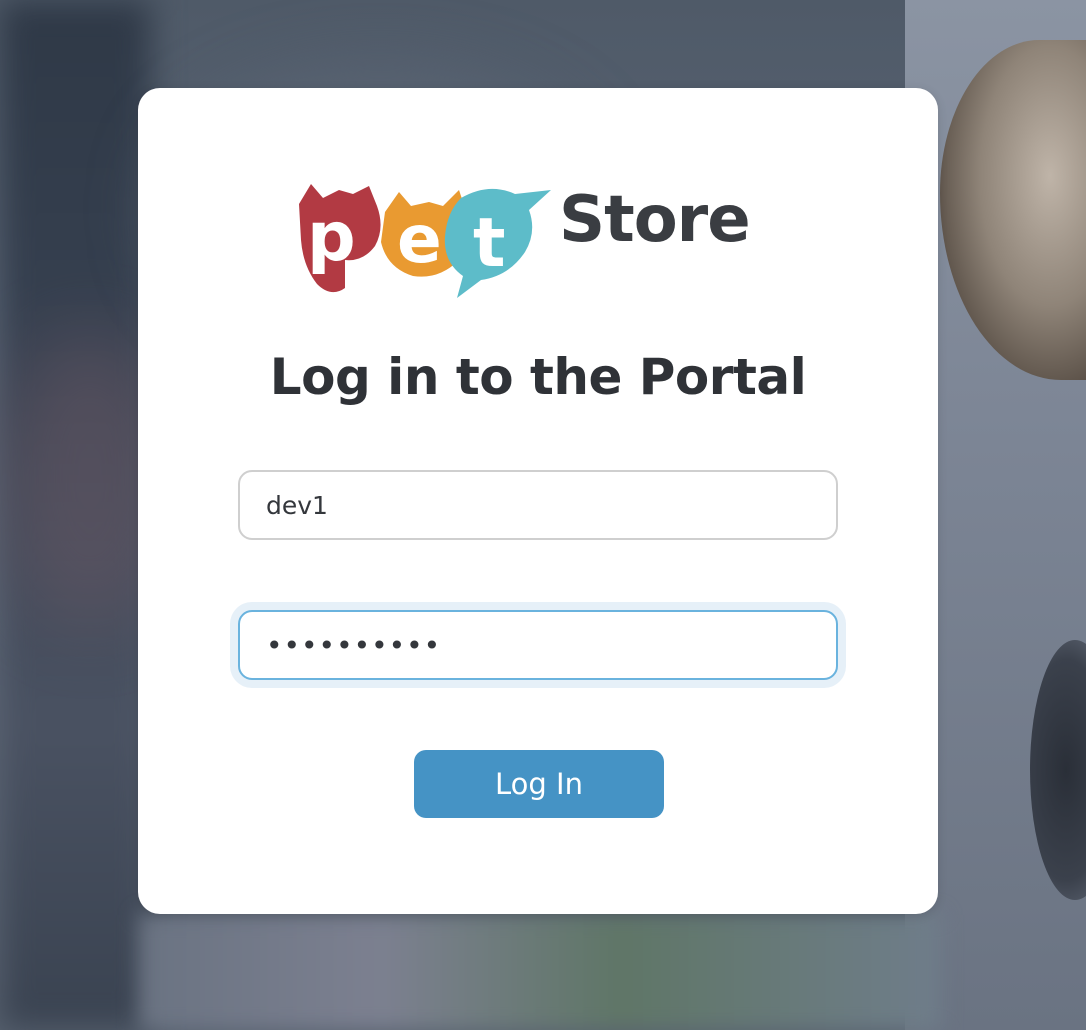 The width and height of the screenshot is (1086, 1030). What do you see at coordinates (538, 505) in the screenshot?
I see `username-input` at bounding box center [538, 505].